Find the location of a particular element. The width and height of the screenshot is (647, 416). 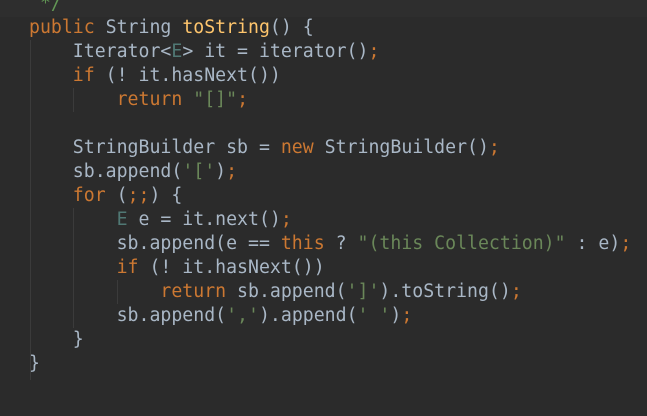

code-line: E e = it.next(); is located at coordinates (160, 220).